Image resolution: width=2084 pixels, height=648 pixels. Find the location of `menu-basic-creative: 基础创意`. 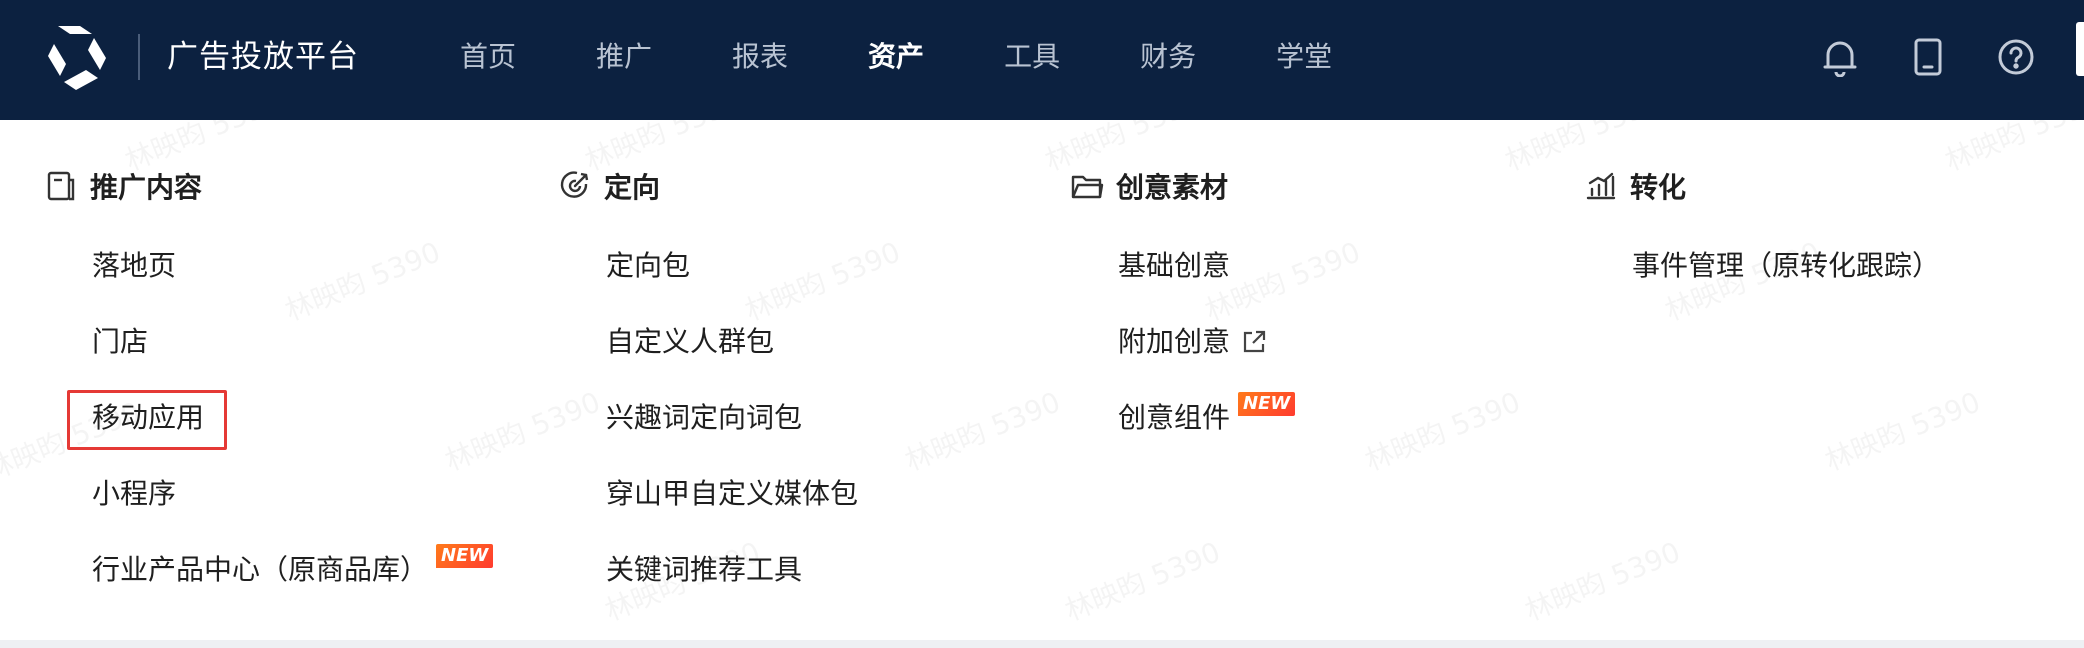

menu-basic-creative: 基础创意 is located at coordinates (1174, 266).